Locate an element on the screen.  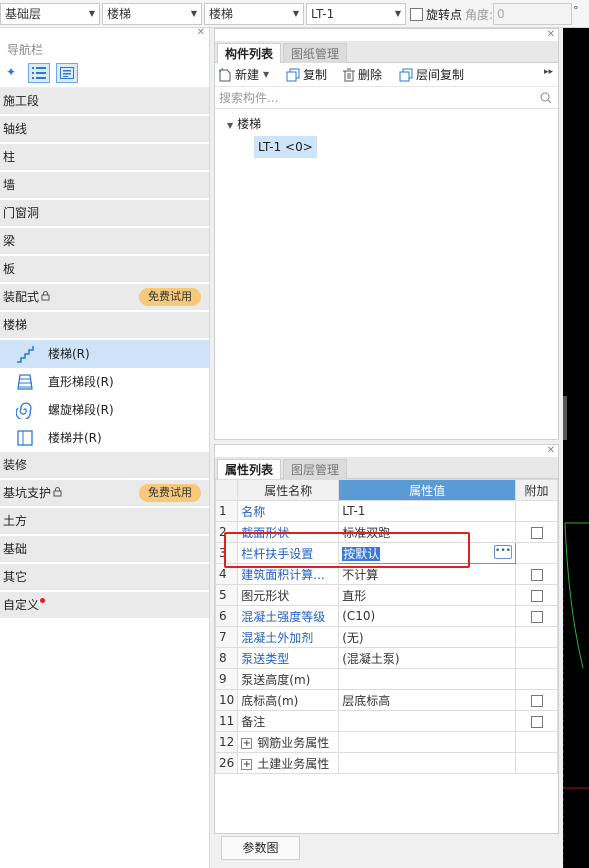
property-row: 11 备注 is located at coordinates (386, 721).